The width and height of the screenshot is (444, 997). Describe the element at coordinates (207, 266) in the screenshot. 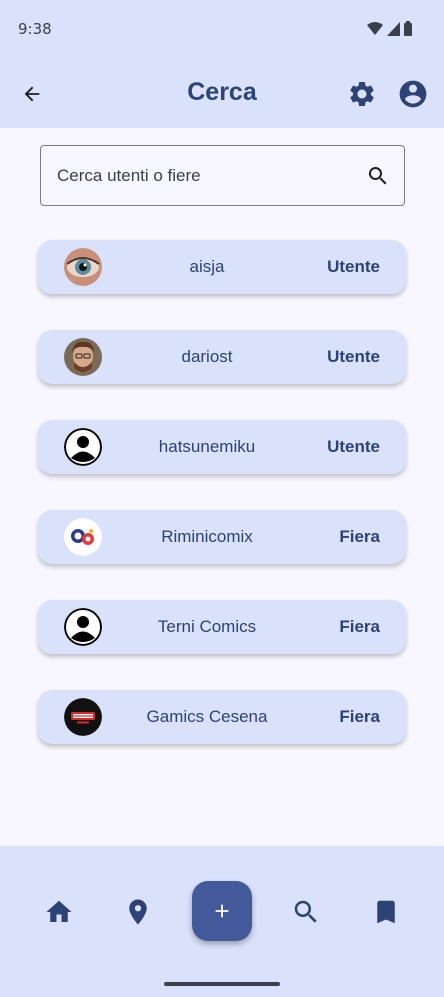

I see `result-name: aisja` at that location.